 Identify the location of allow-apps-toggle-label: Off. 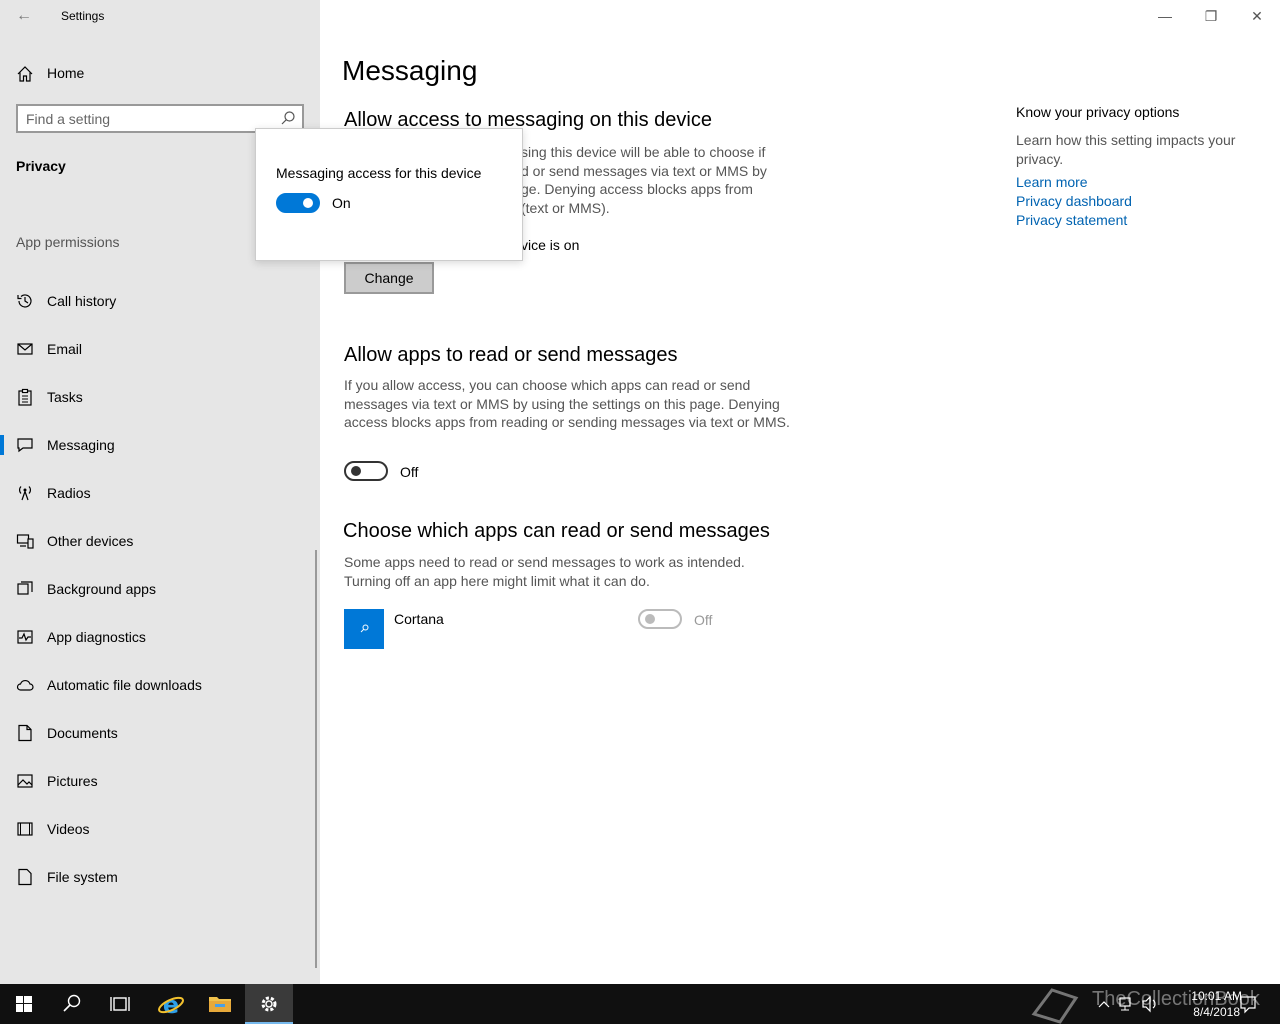
(409, 472).